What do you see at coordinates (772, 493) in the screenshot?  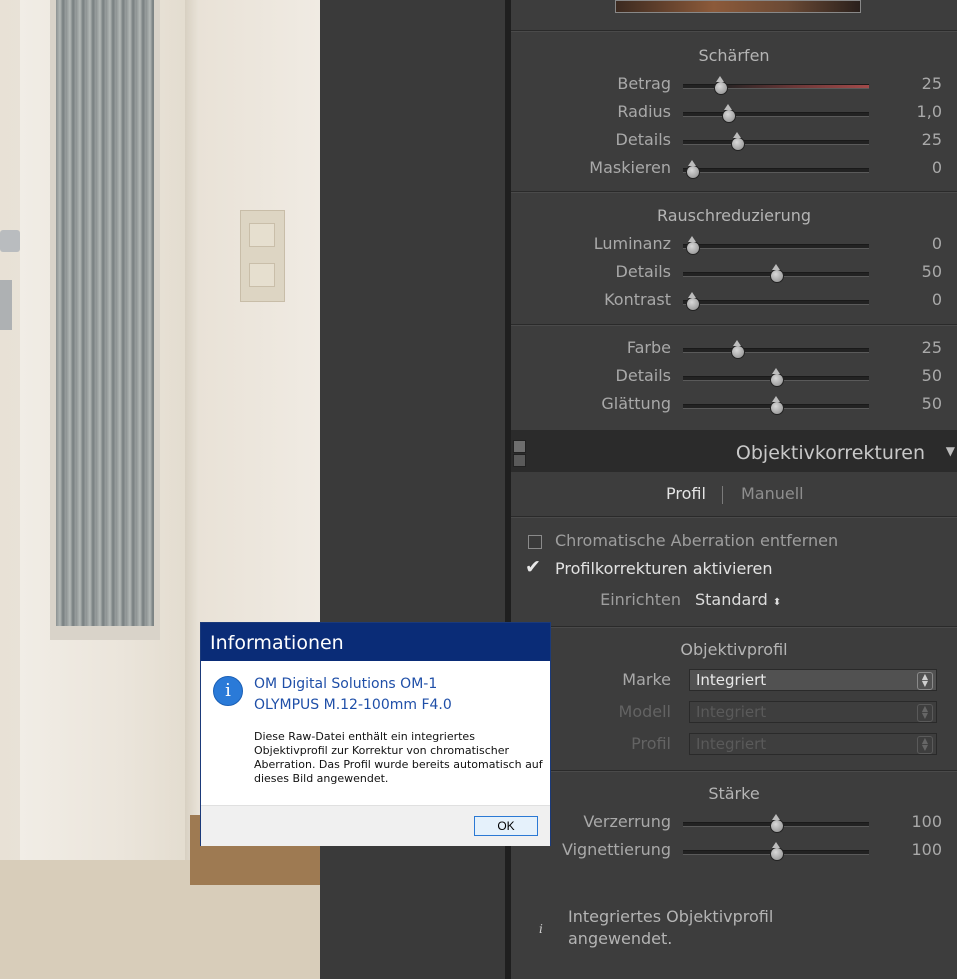 I see `tab-manual: Manuell` at bounding box center [772, 493].